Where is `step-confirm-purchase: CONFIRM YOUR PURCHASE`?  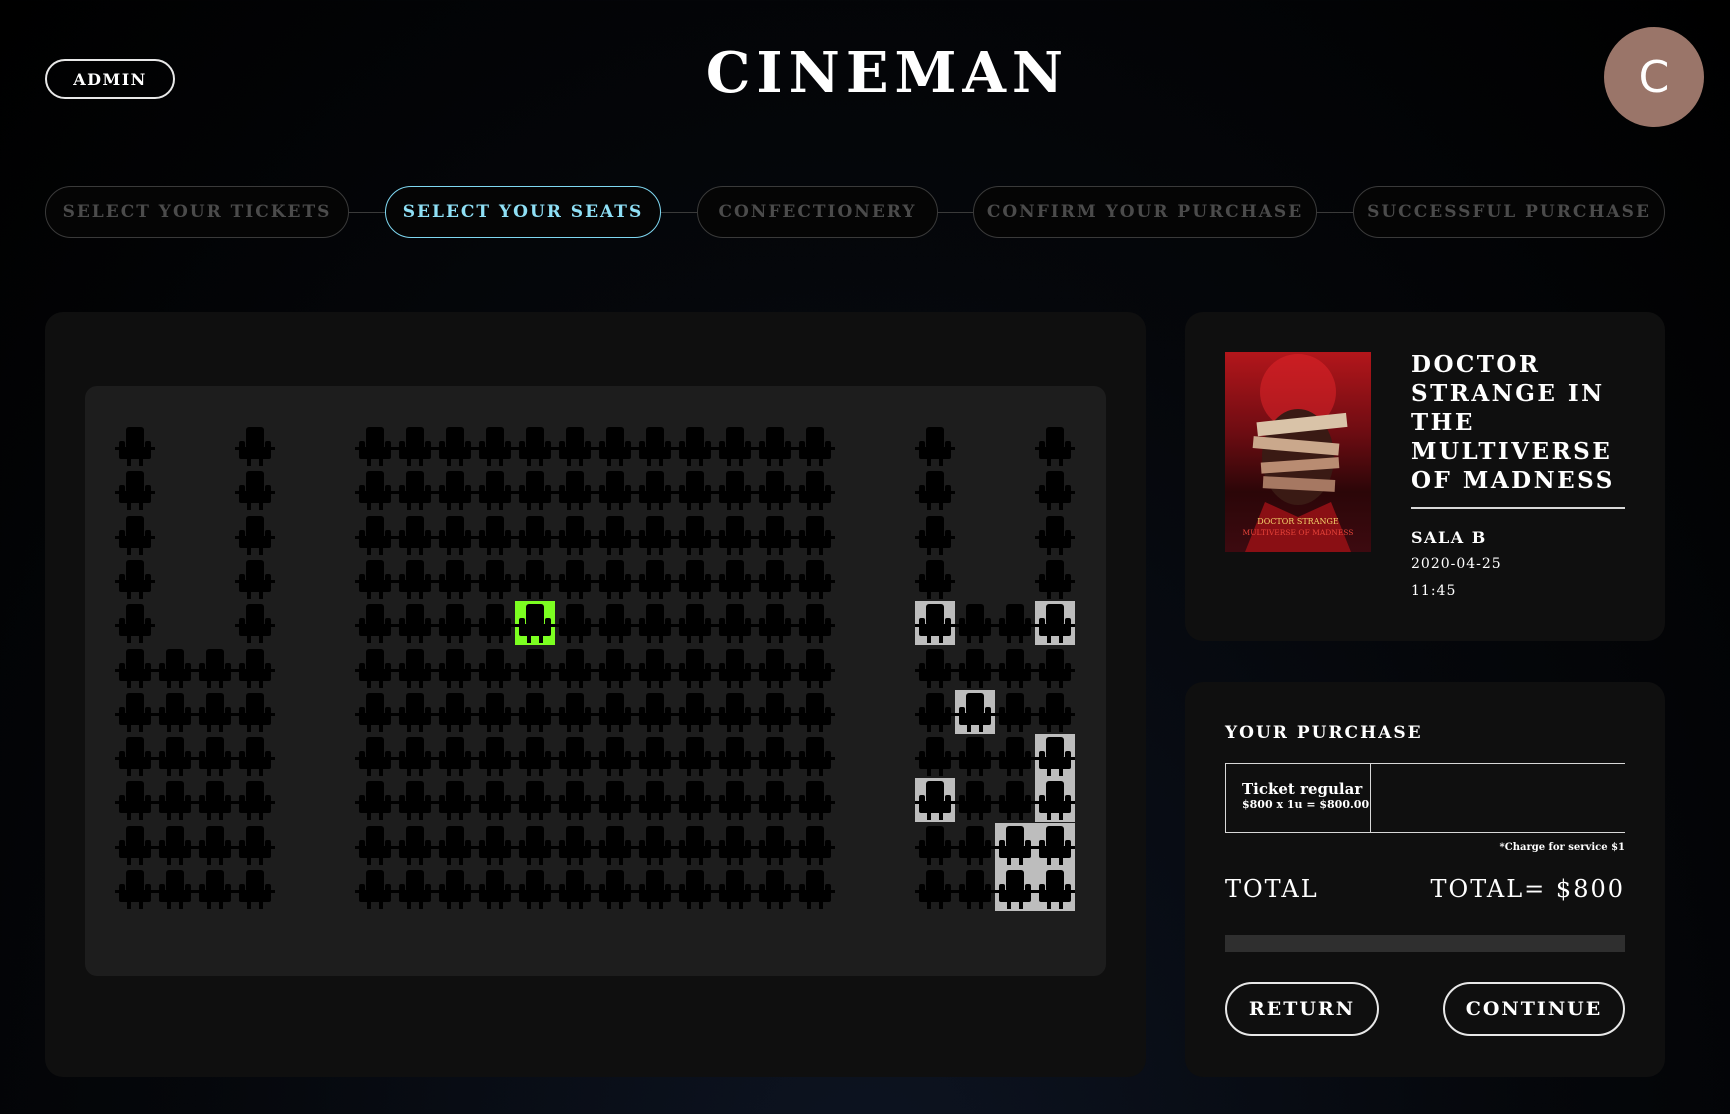 step-confirm-purchase: CONFIRM YOUR PURCHASE is located at coordinates (1145, 212).